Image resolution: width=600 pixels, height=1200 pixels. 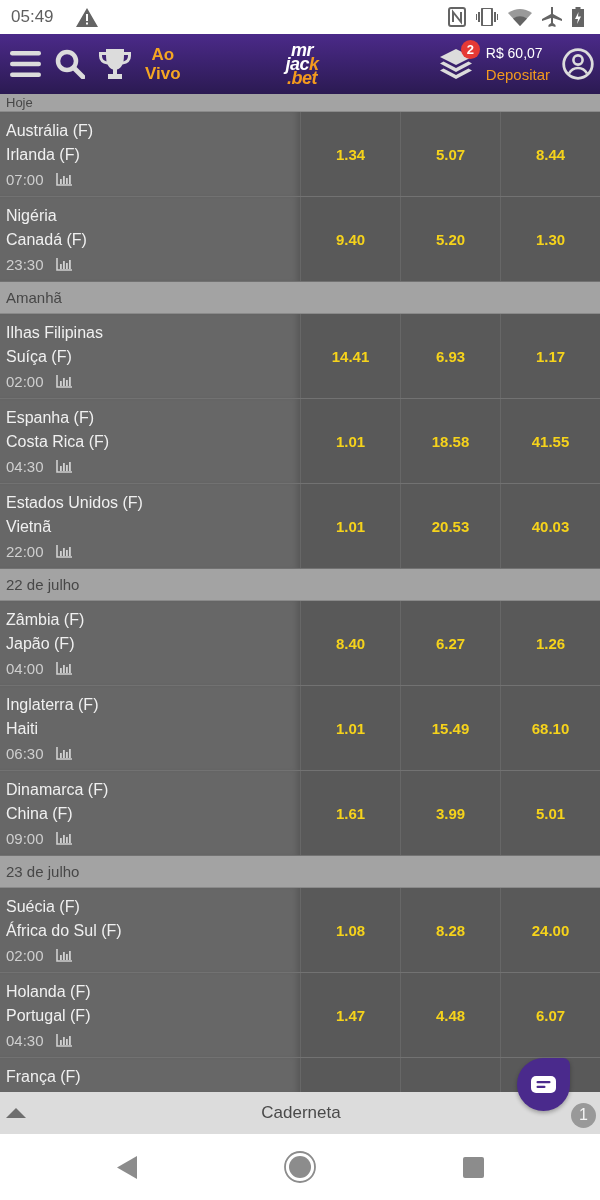 I want to click on search-icon, so click(x=70, y=64).